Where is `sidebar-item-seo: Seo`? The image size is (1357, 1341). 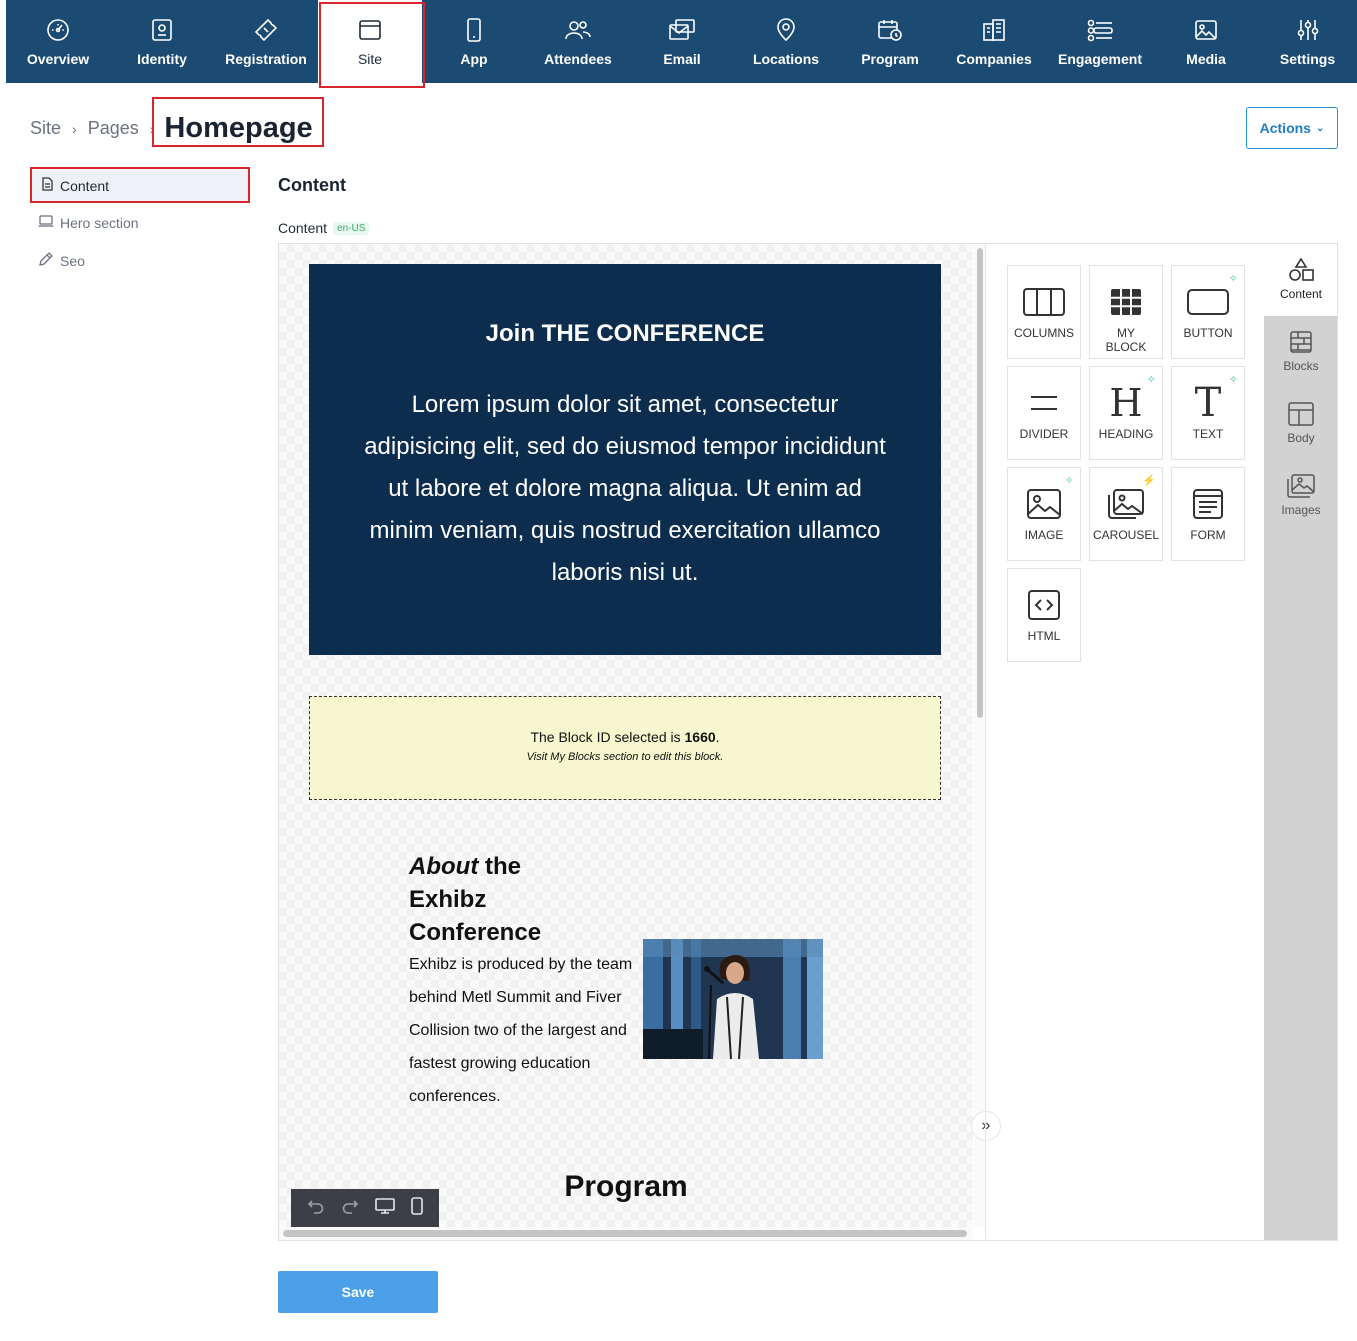
sidebar-item-seo: Seo is located at coordinates (61, 260).